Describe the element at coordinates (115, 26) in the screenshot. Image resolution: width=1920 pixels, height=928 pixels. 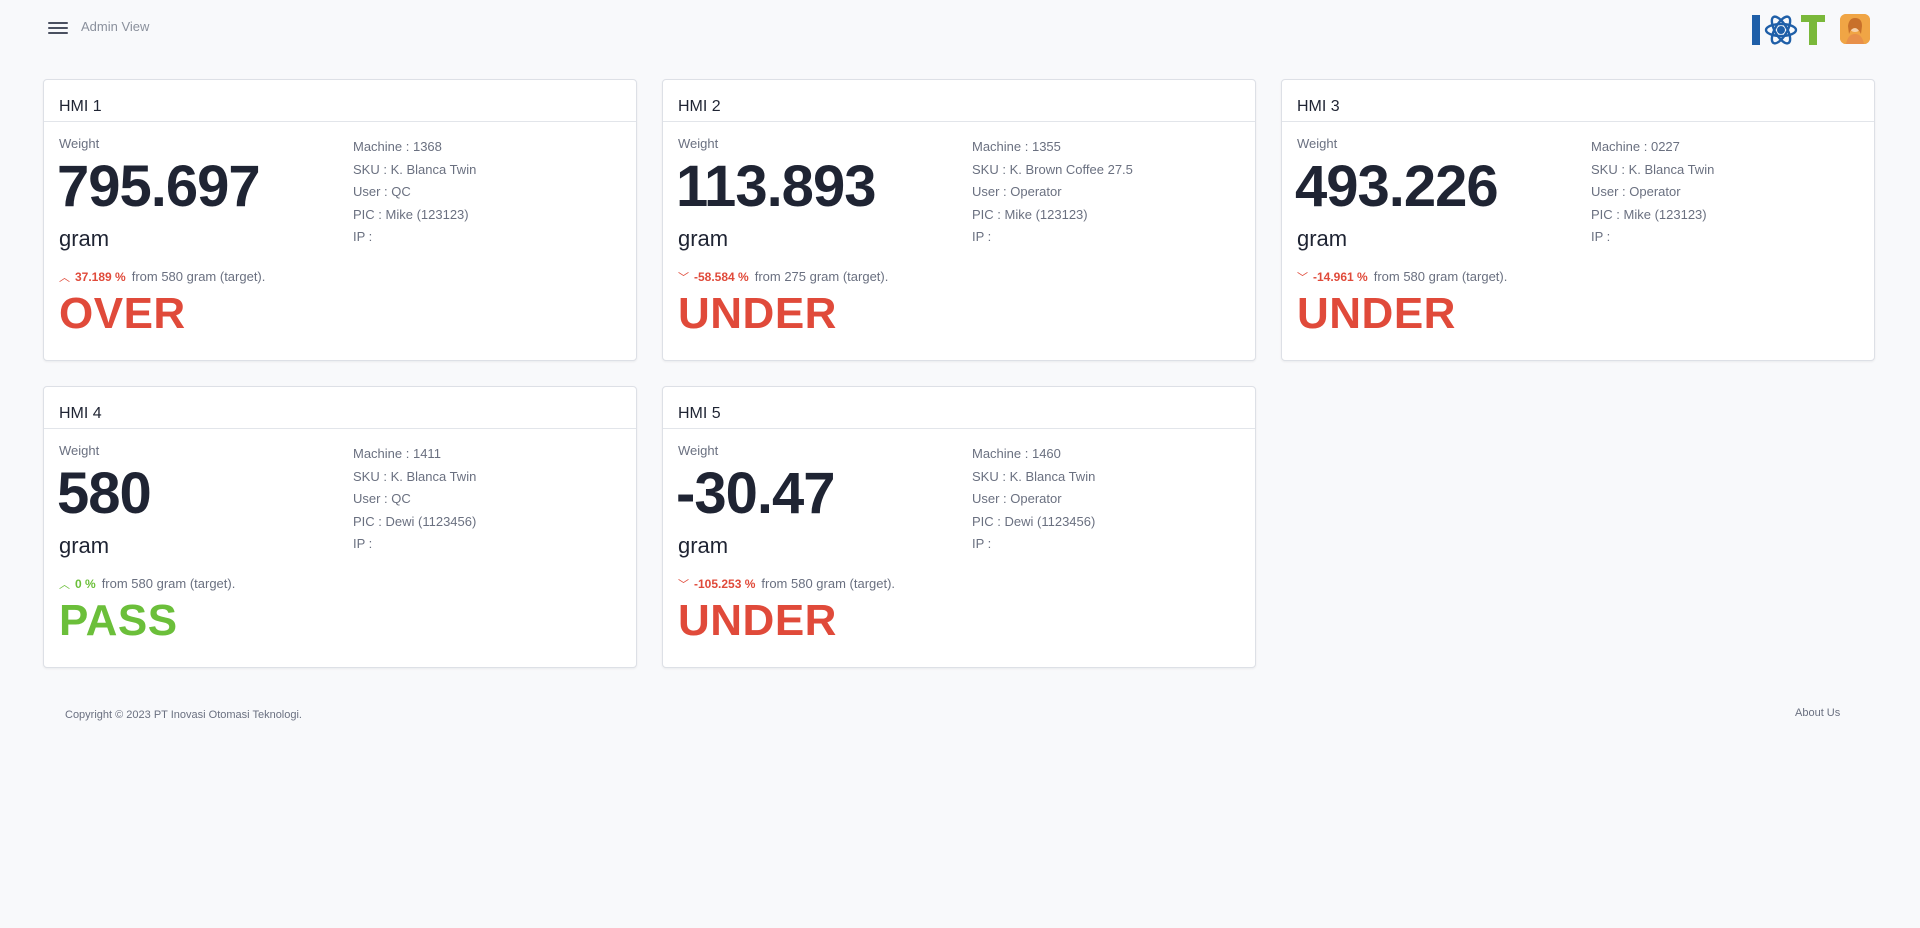
I see `view-label: Admin View` at that location.